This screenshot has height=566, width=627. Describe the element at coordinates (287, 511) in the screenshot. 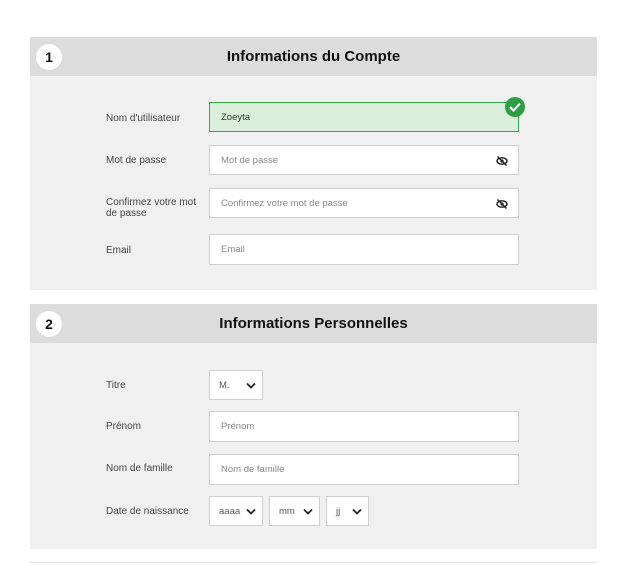

I see `birth-month-value: mm` at that location.